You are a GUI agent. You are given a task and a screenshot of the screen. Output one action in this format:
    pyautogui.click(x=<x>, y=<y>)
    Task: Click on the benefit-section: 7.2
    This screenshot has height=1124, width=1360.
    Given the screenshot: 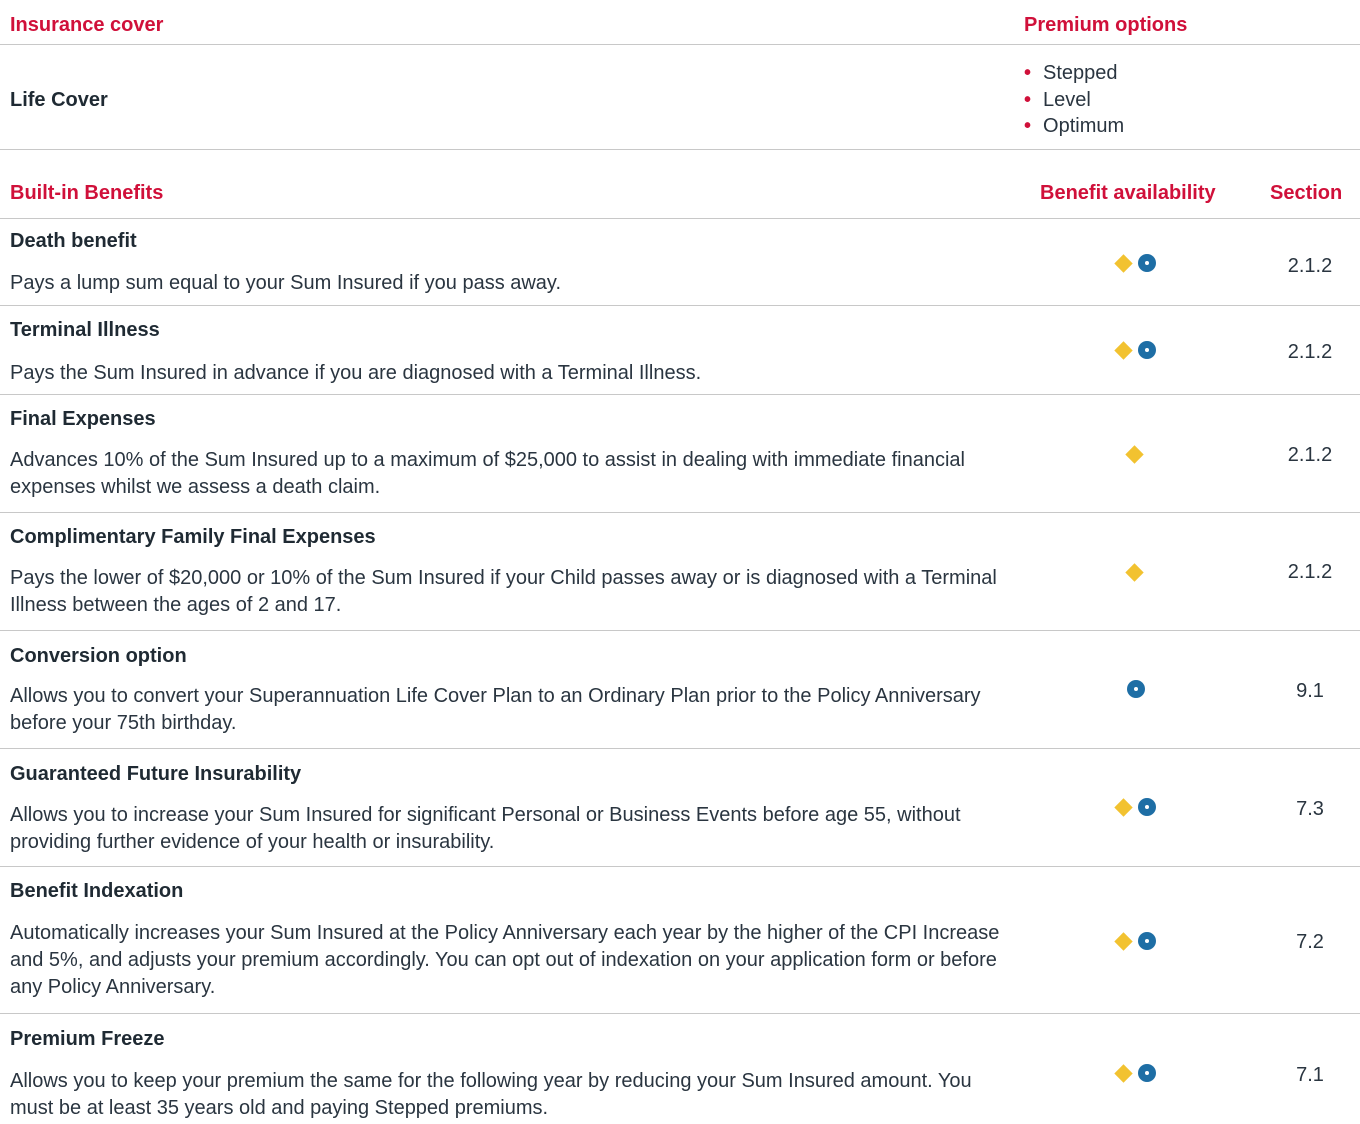 What is the action you would take?
    pyautogui.click(x=1310, y=942)
    